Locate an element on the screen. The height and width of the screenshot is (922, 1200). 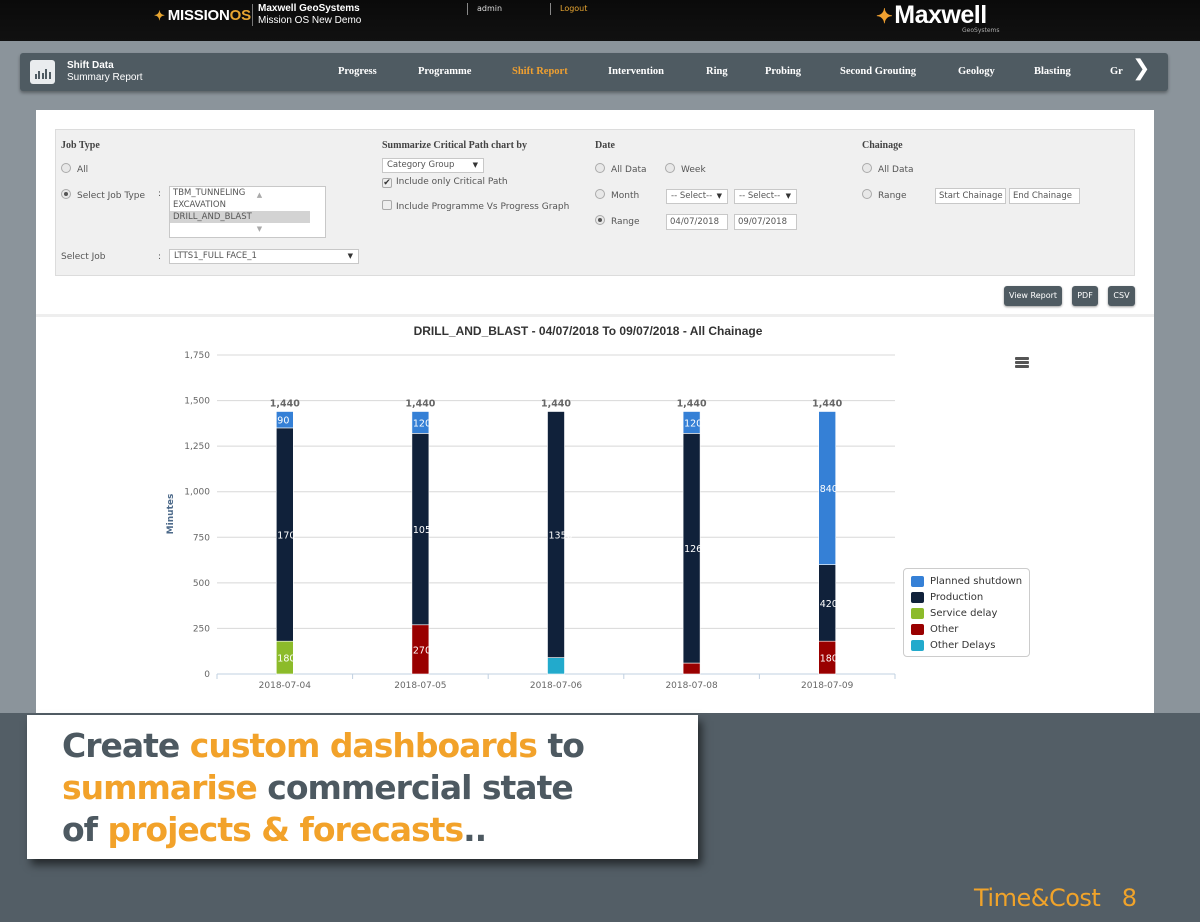
legend-item: Planned shutdown is located at coordinates (970, 581).